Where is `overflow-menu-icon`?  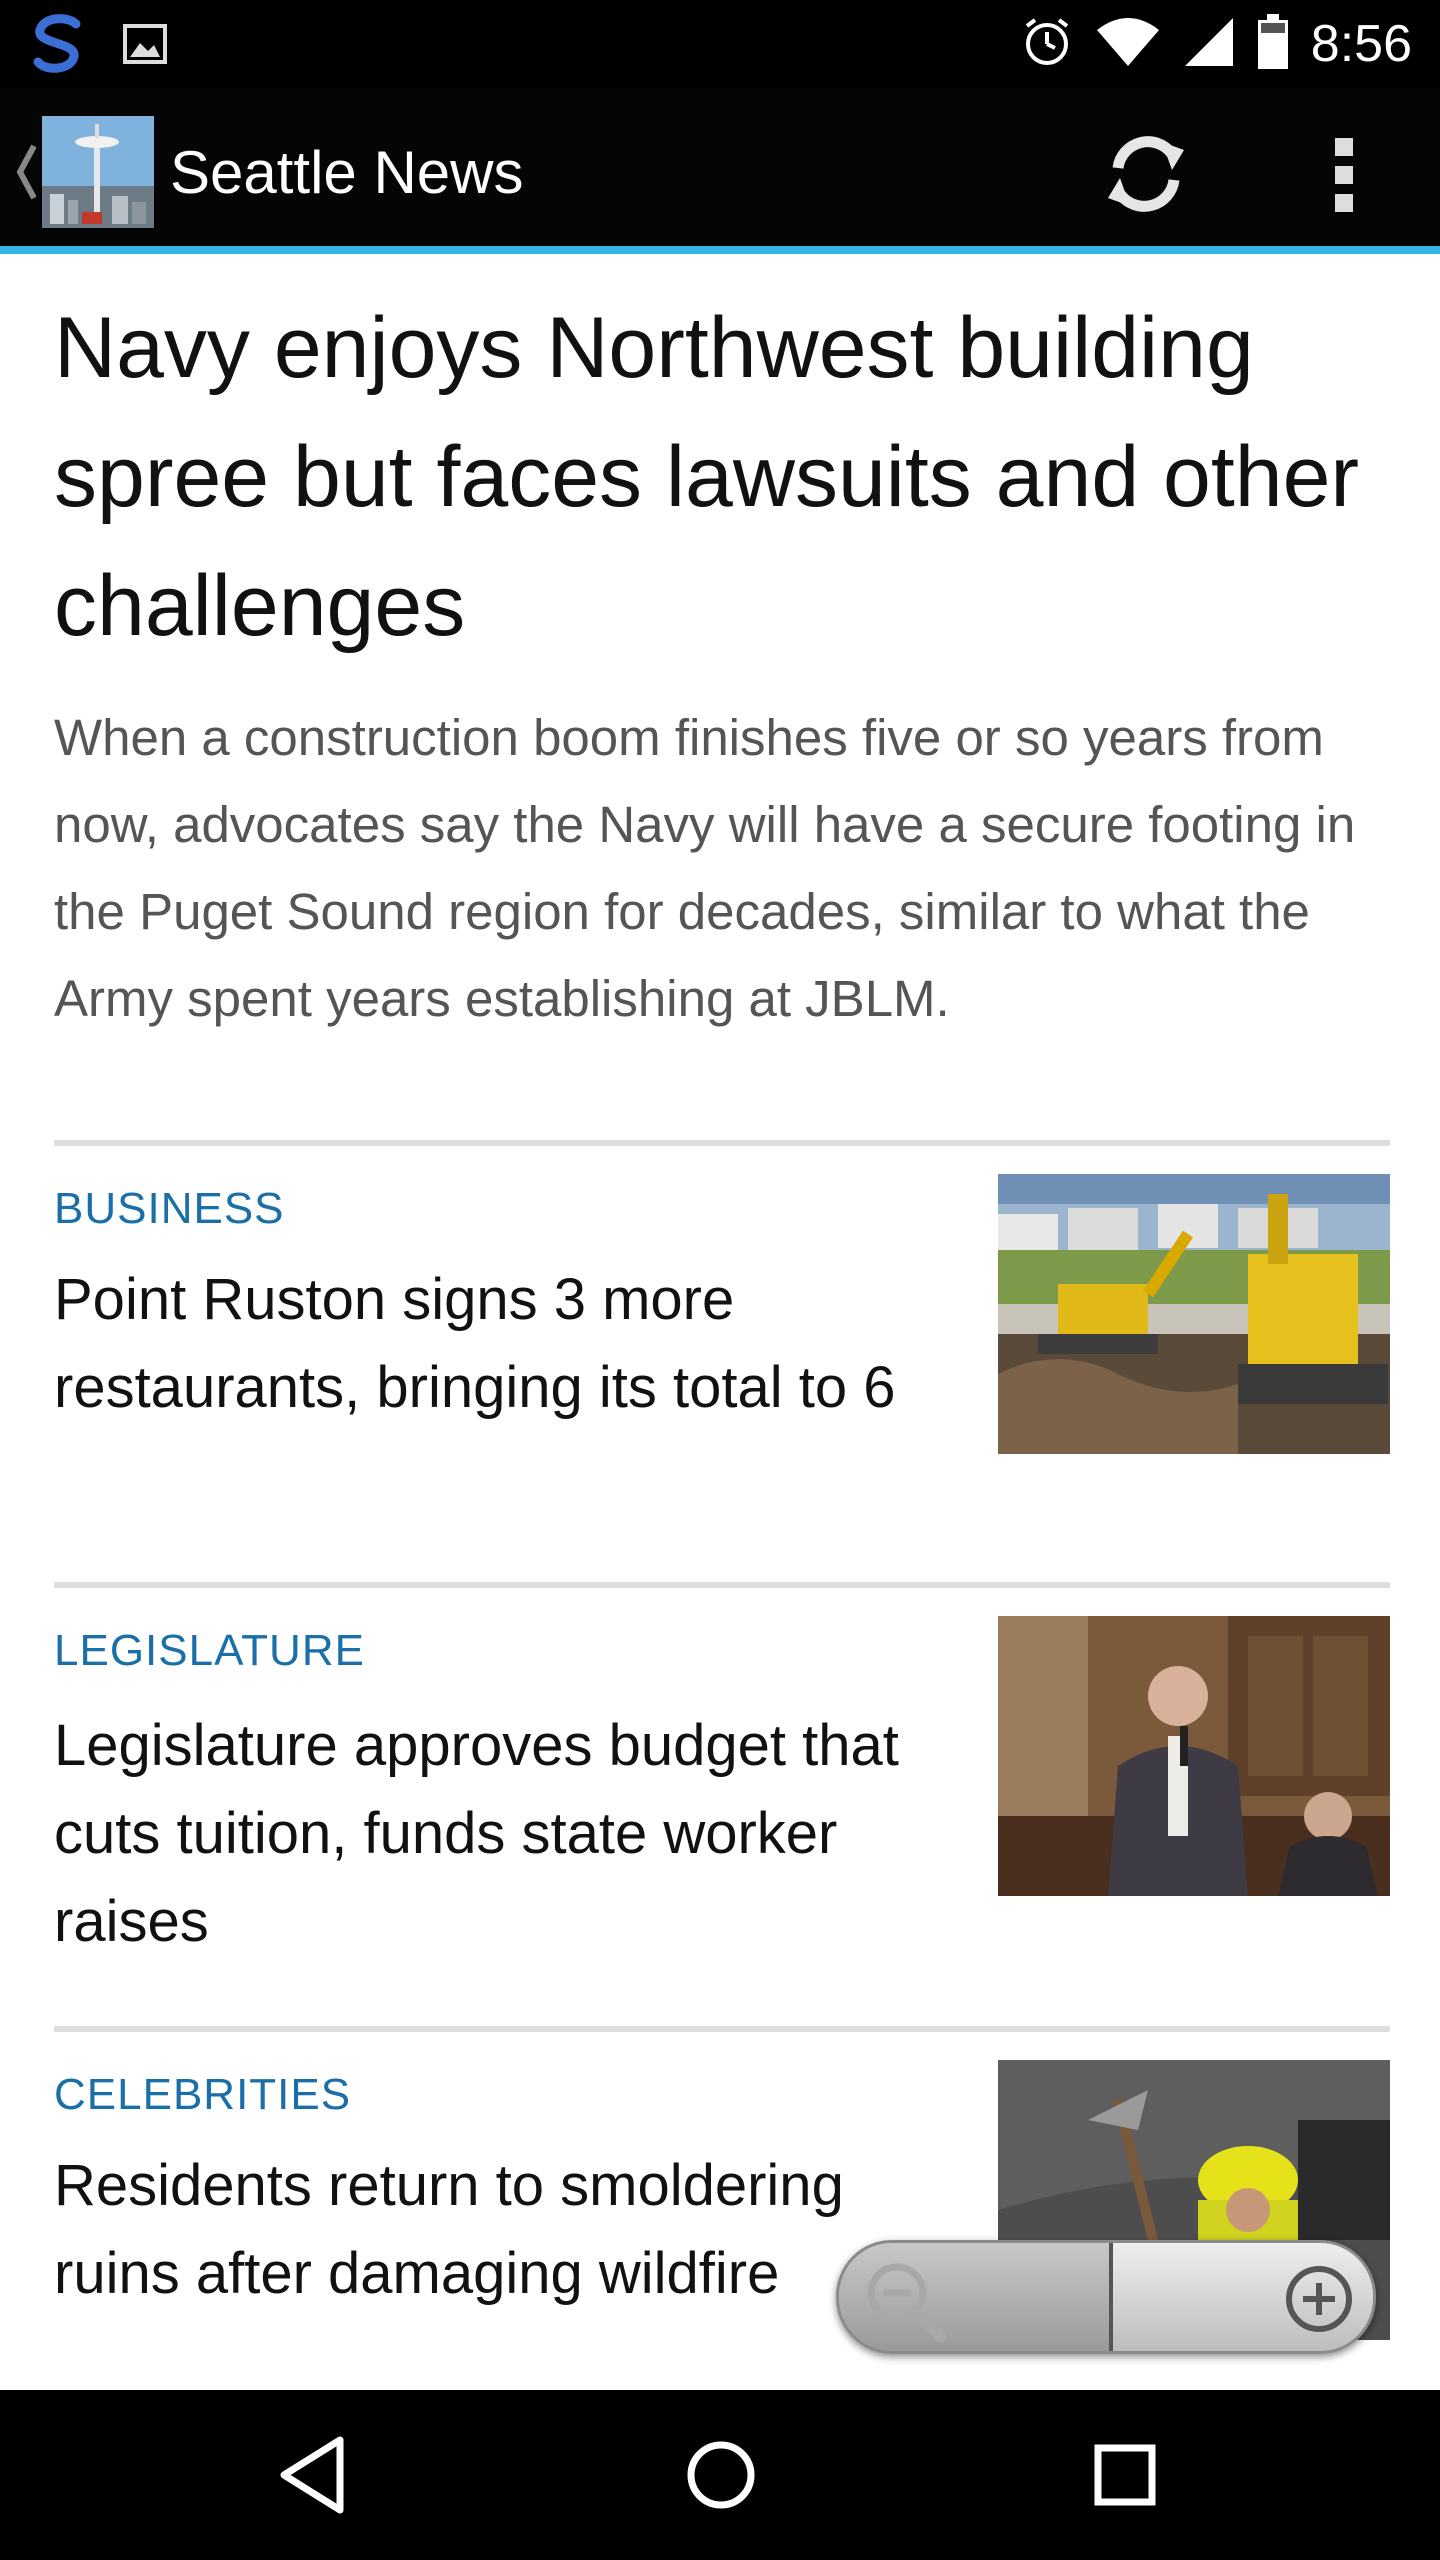 overflow-menu-icon is located at coordinates (1344, 174).